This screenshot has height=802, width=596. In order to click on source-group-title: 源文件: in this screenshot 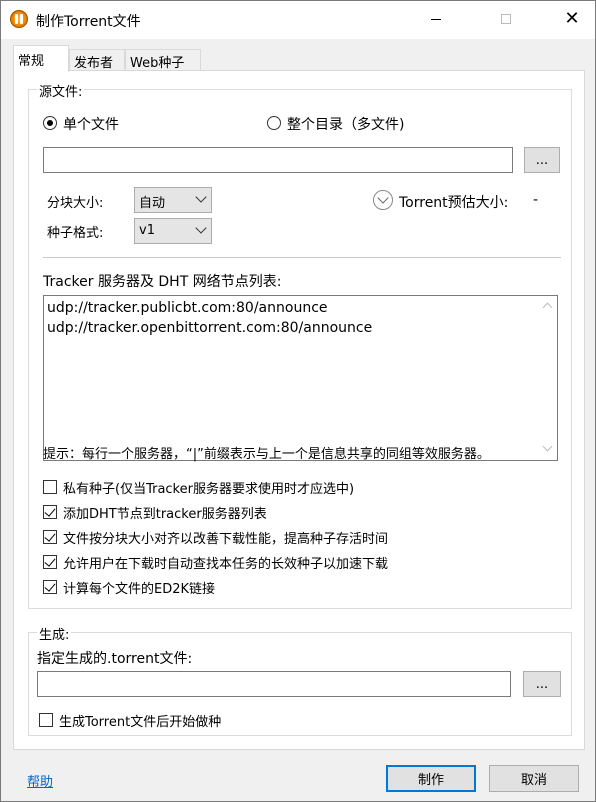, I will do `click(61, 90)`.